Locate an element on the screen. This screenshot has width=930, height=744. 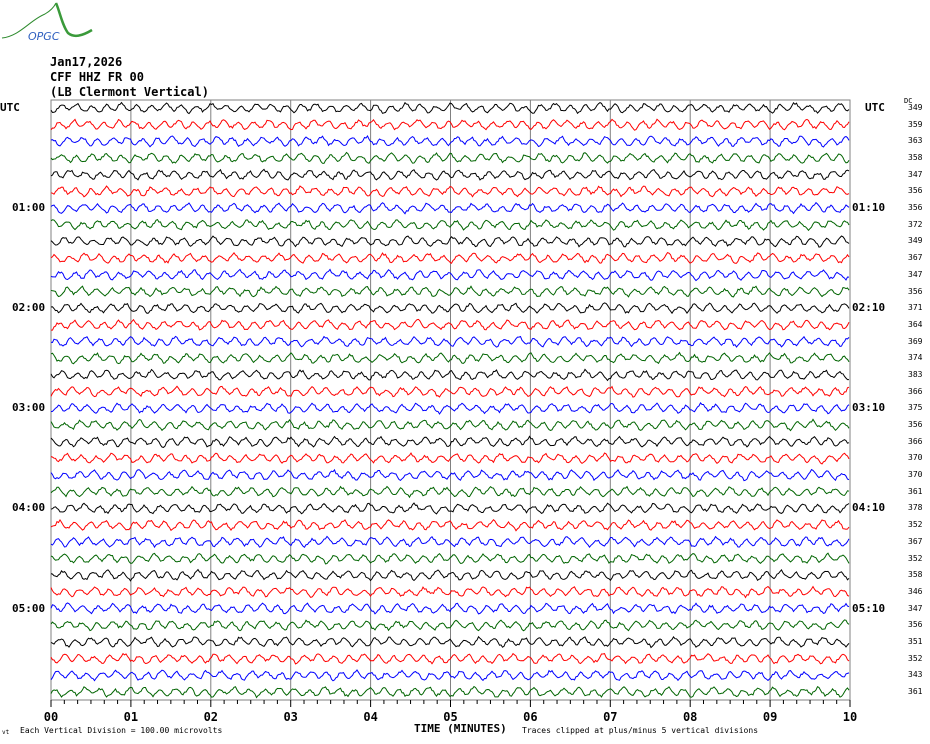
location-label: (LB Clermont Vertical) is located at coordinates (129, 92).